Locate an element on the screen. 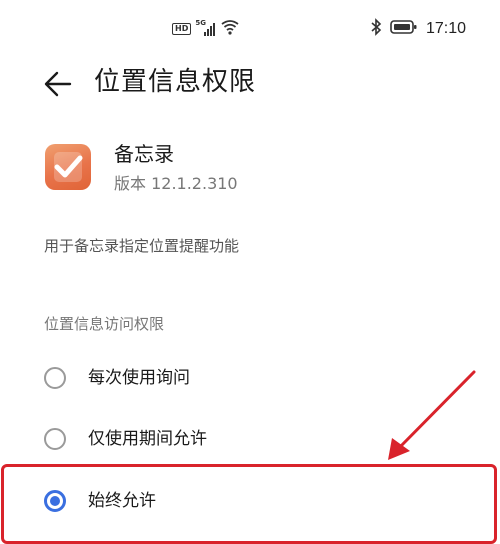 The width and height of the screenshot is (500, 544). signal-icon: 5G is located at coordinates (206, 28).